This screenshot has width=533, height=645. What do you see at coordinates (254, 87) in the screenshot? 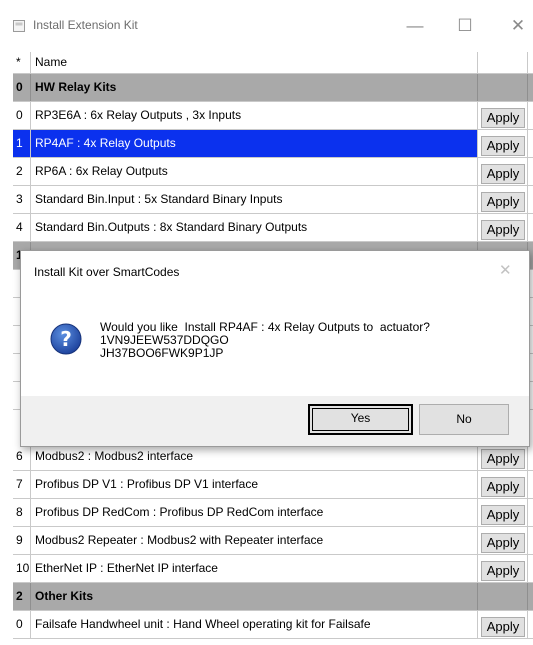
I see `group-name: HW Relay Kits` at bounding box center [254, 87].